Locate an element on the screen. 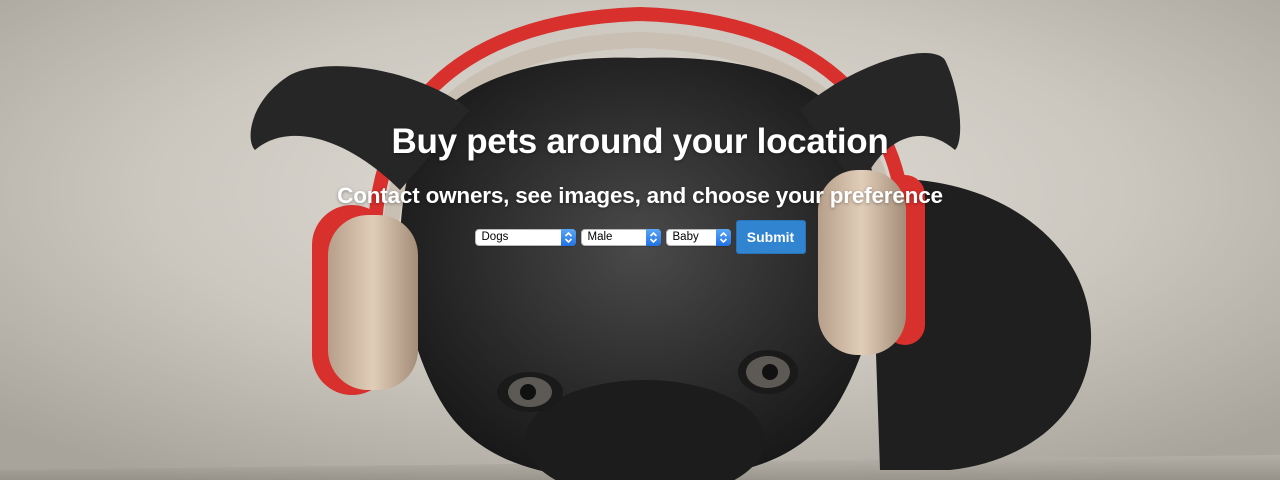  pet-search-form: Dogs Male Baby Submit is located at coordinates (640, 237).